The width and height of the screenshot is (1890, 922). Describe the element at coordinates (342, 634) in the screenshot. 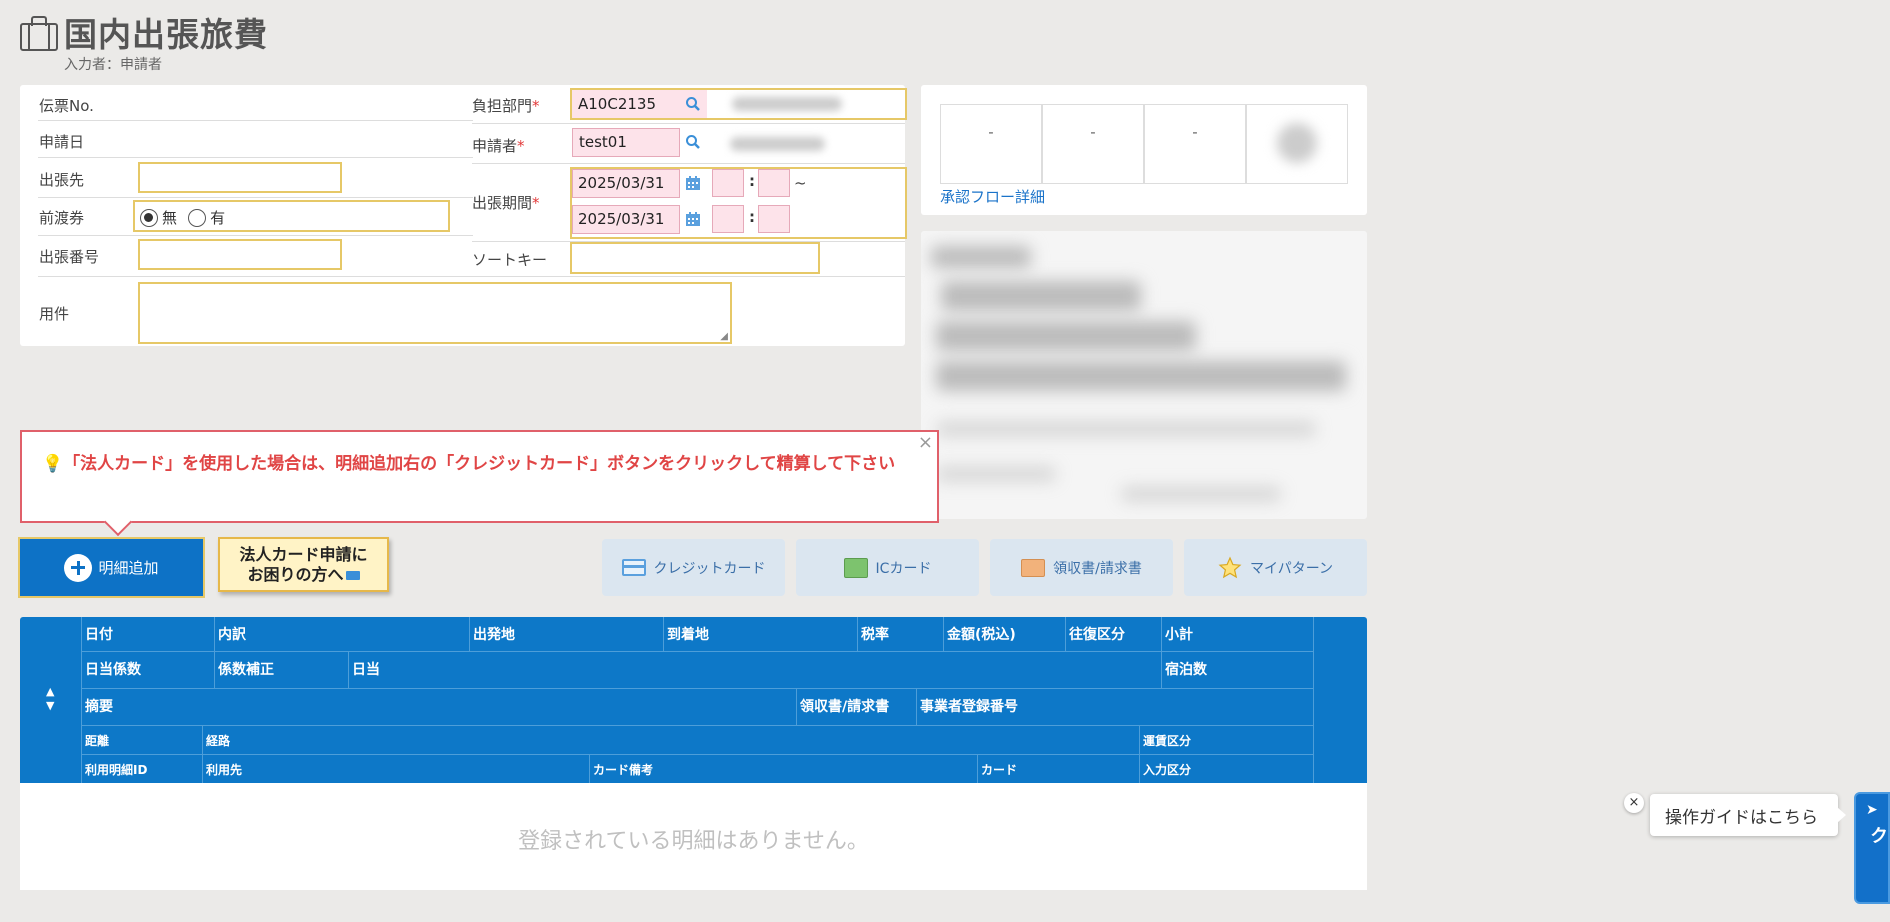

I see `col-breakdown: 内訳` at that location.